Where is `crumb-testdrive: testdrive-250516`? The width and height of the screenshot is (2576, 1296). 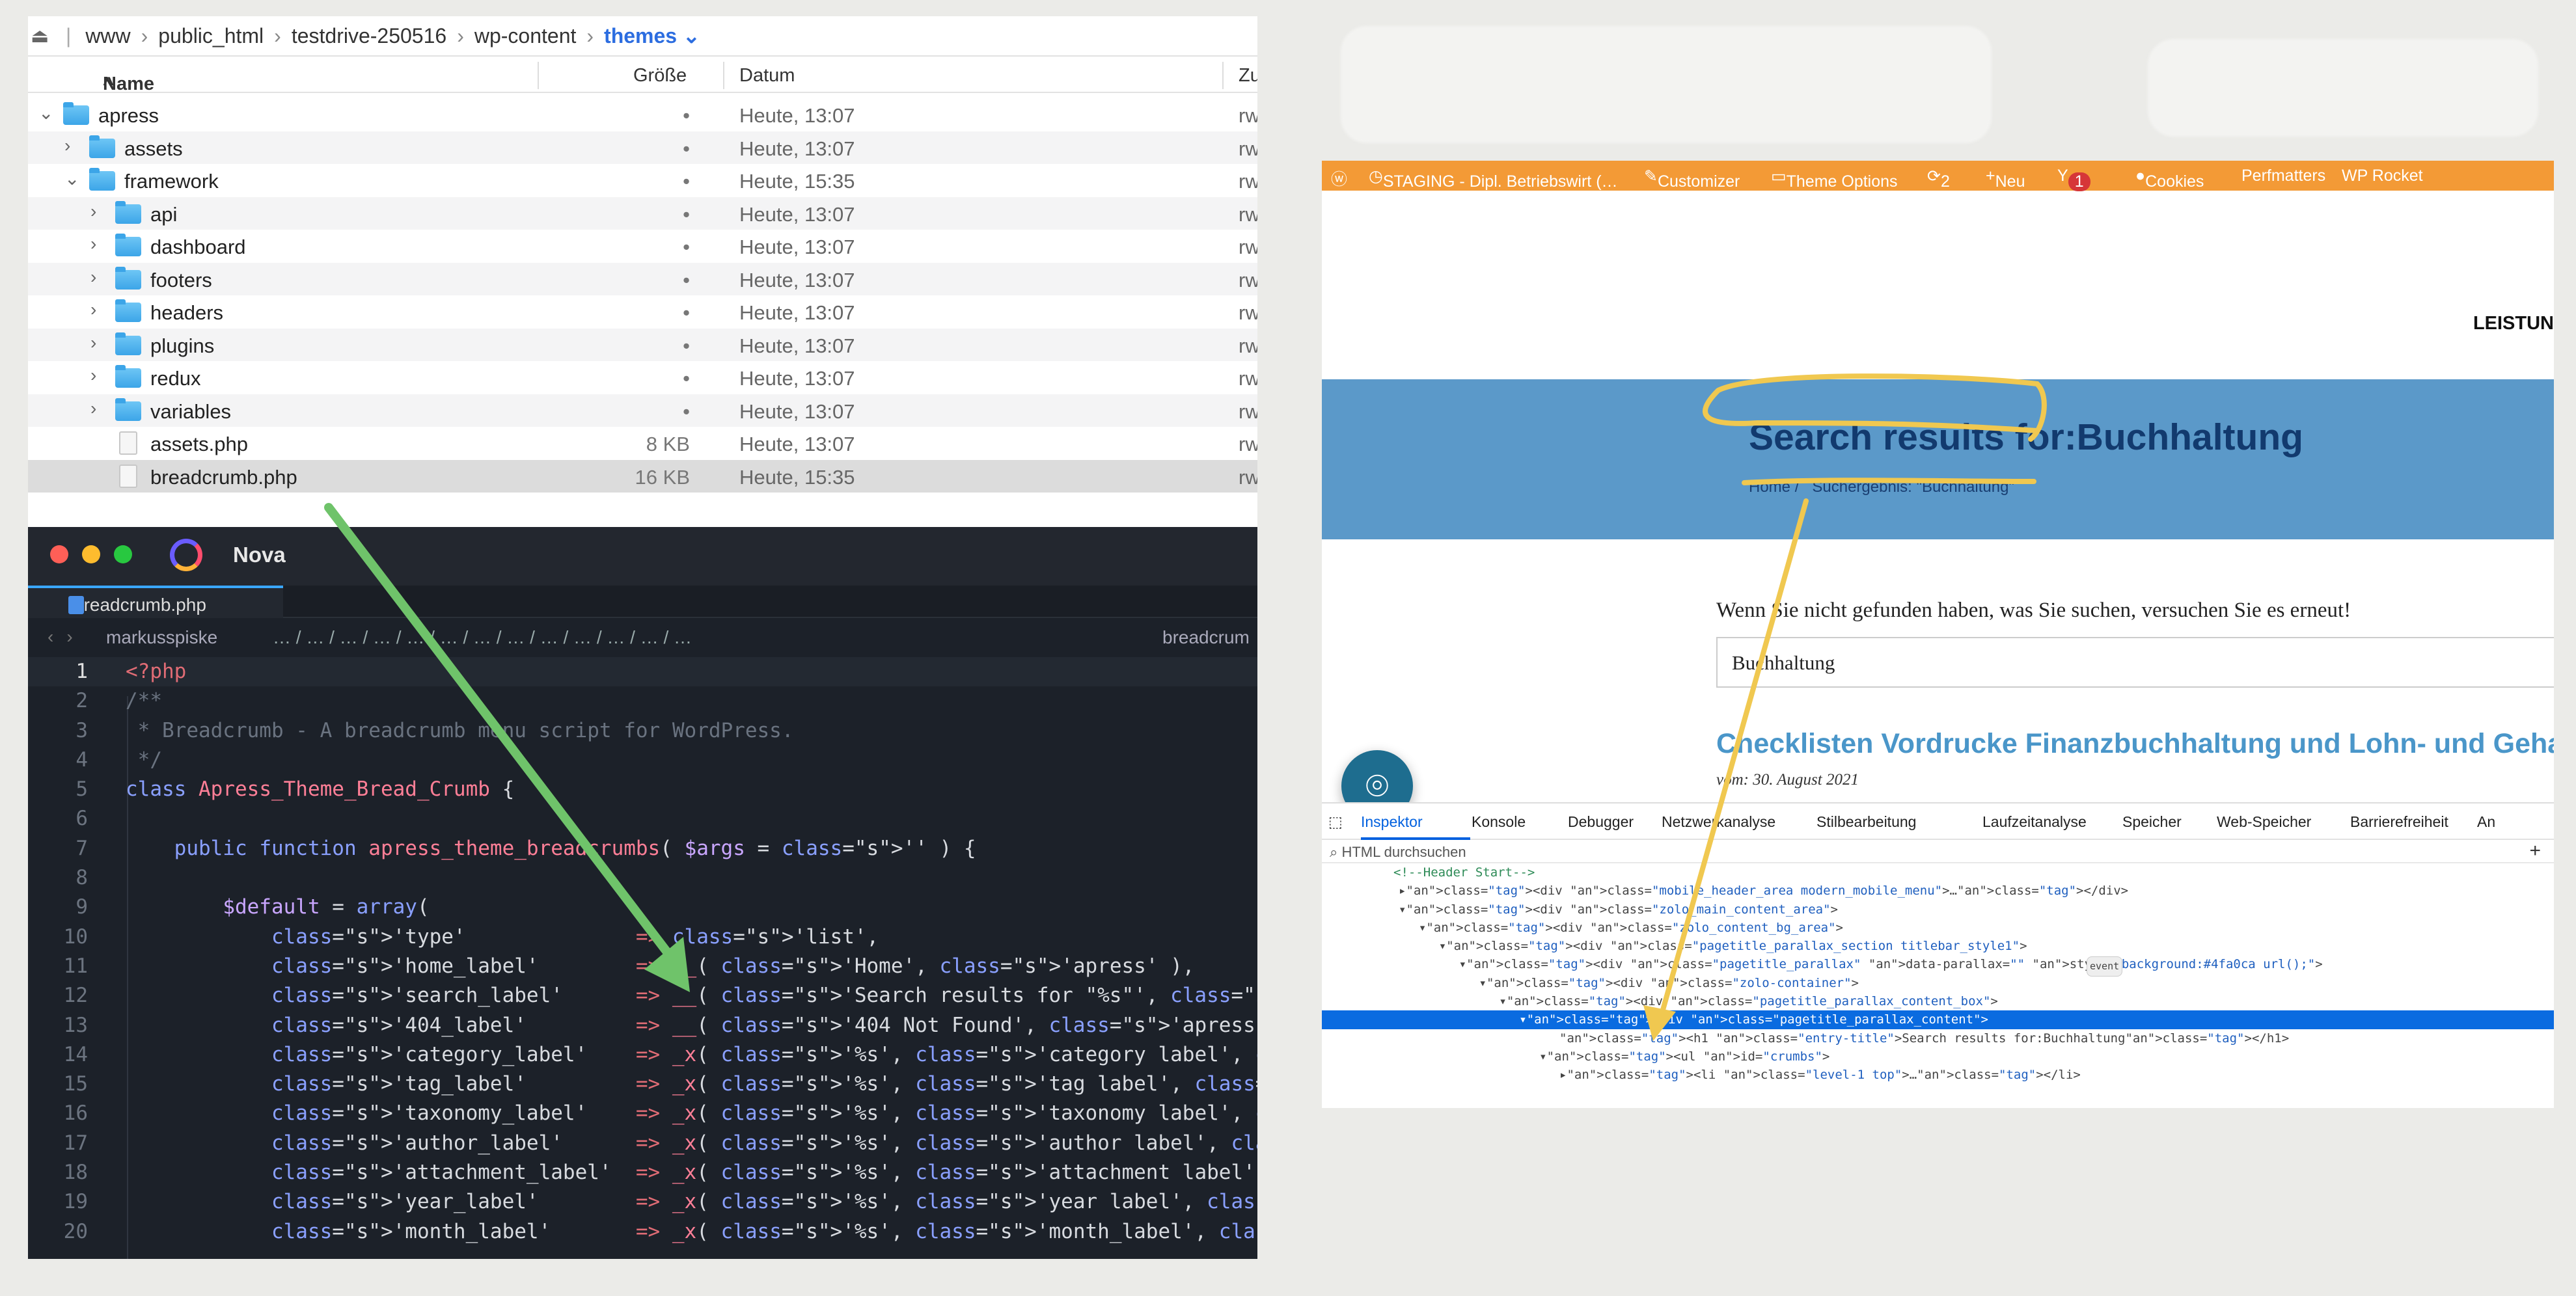 crumb-testdrive: testdrive-250516 is located at coordinates (369, 36).